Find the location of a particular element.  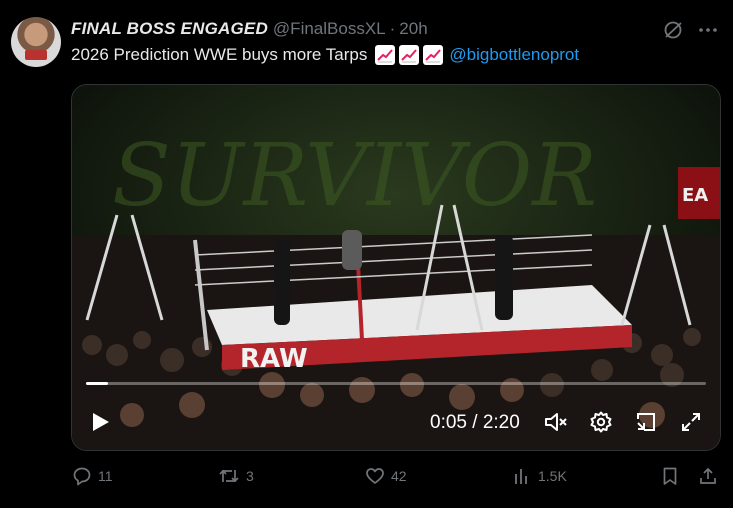

repost-count: 3 is located at coordinates (250, 476).